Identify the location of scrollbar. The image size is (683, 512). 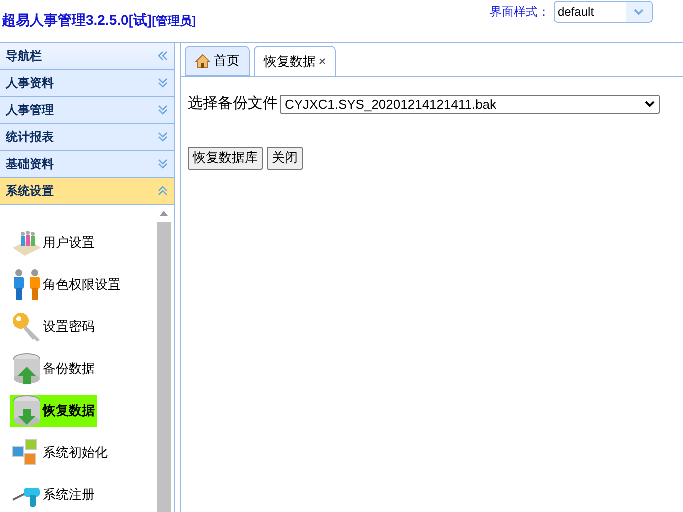
(164, 358).